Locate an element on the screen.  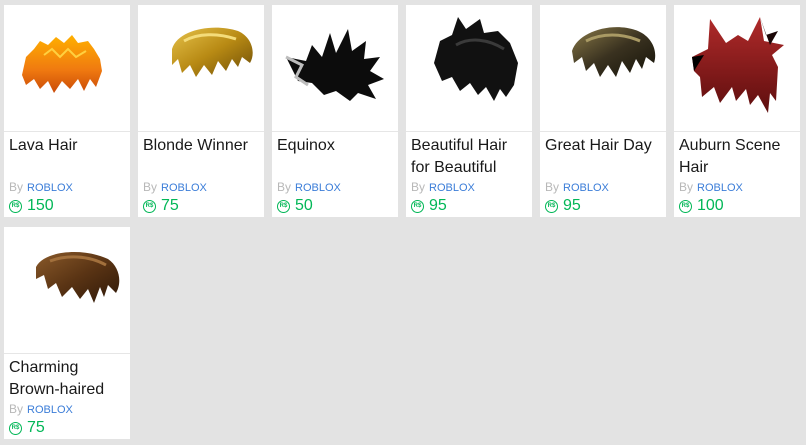
item-name: Beautiful Hair for Beautiful is located at coordinates (470, 157).